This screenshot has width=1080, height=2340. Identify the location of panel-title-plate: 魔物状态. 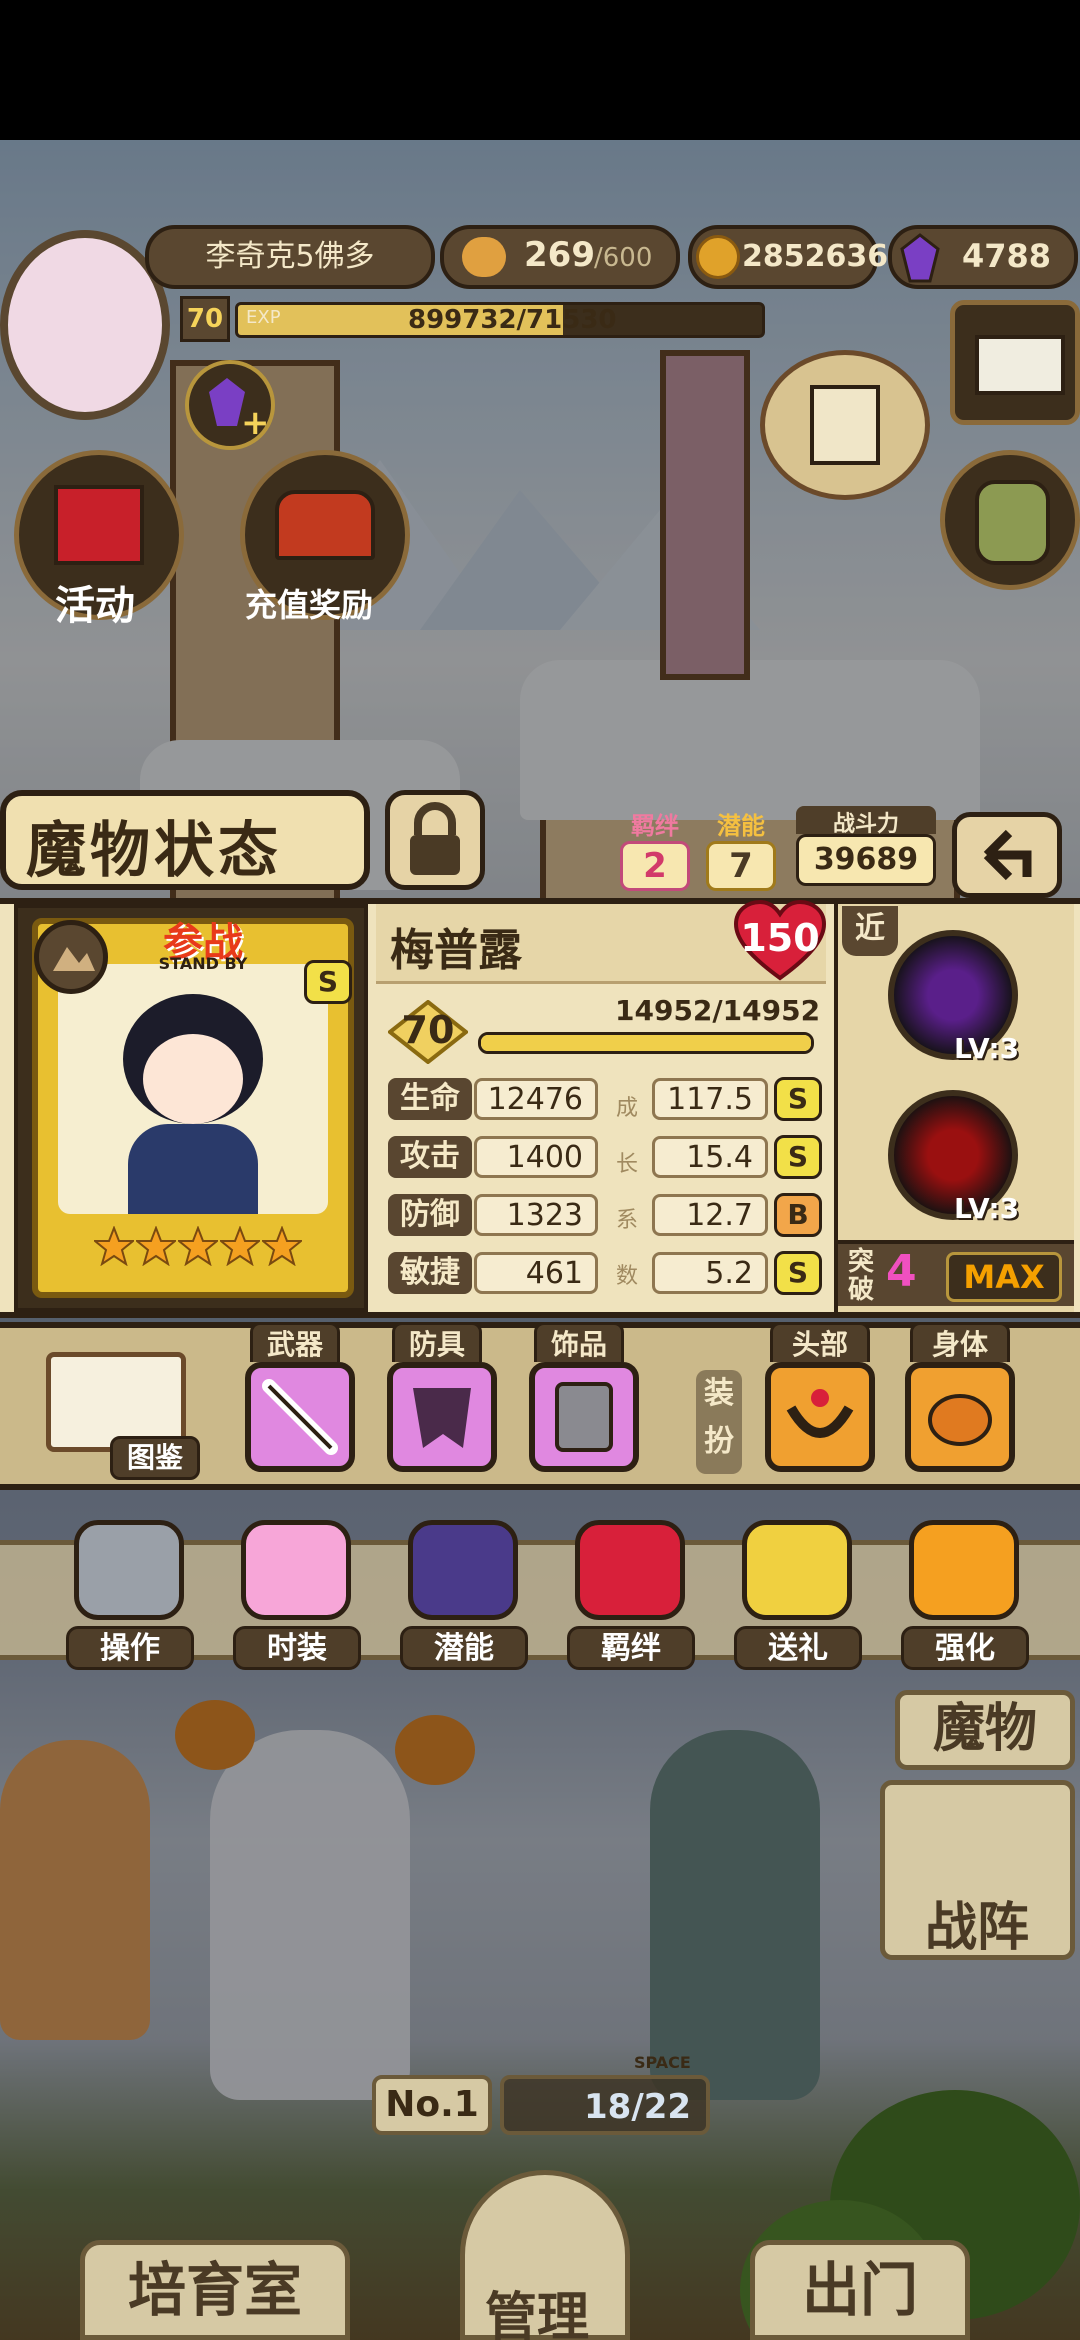
(185, 840).